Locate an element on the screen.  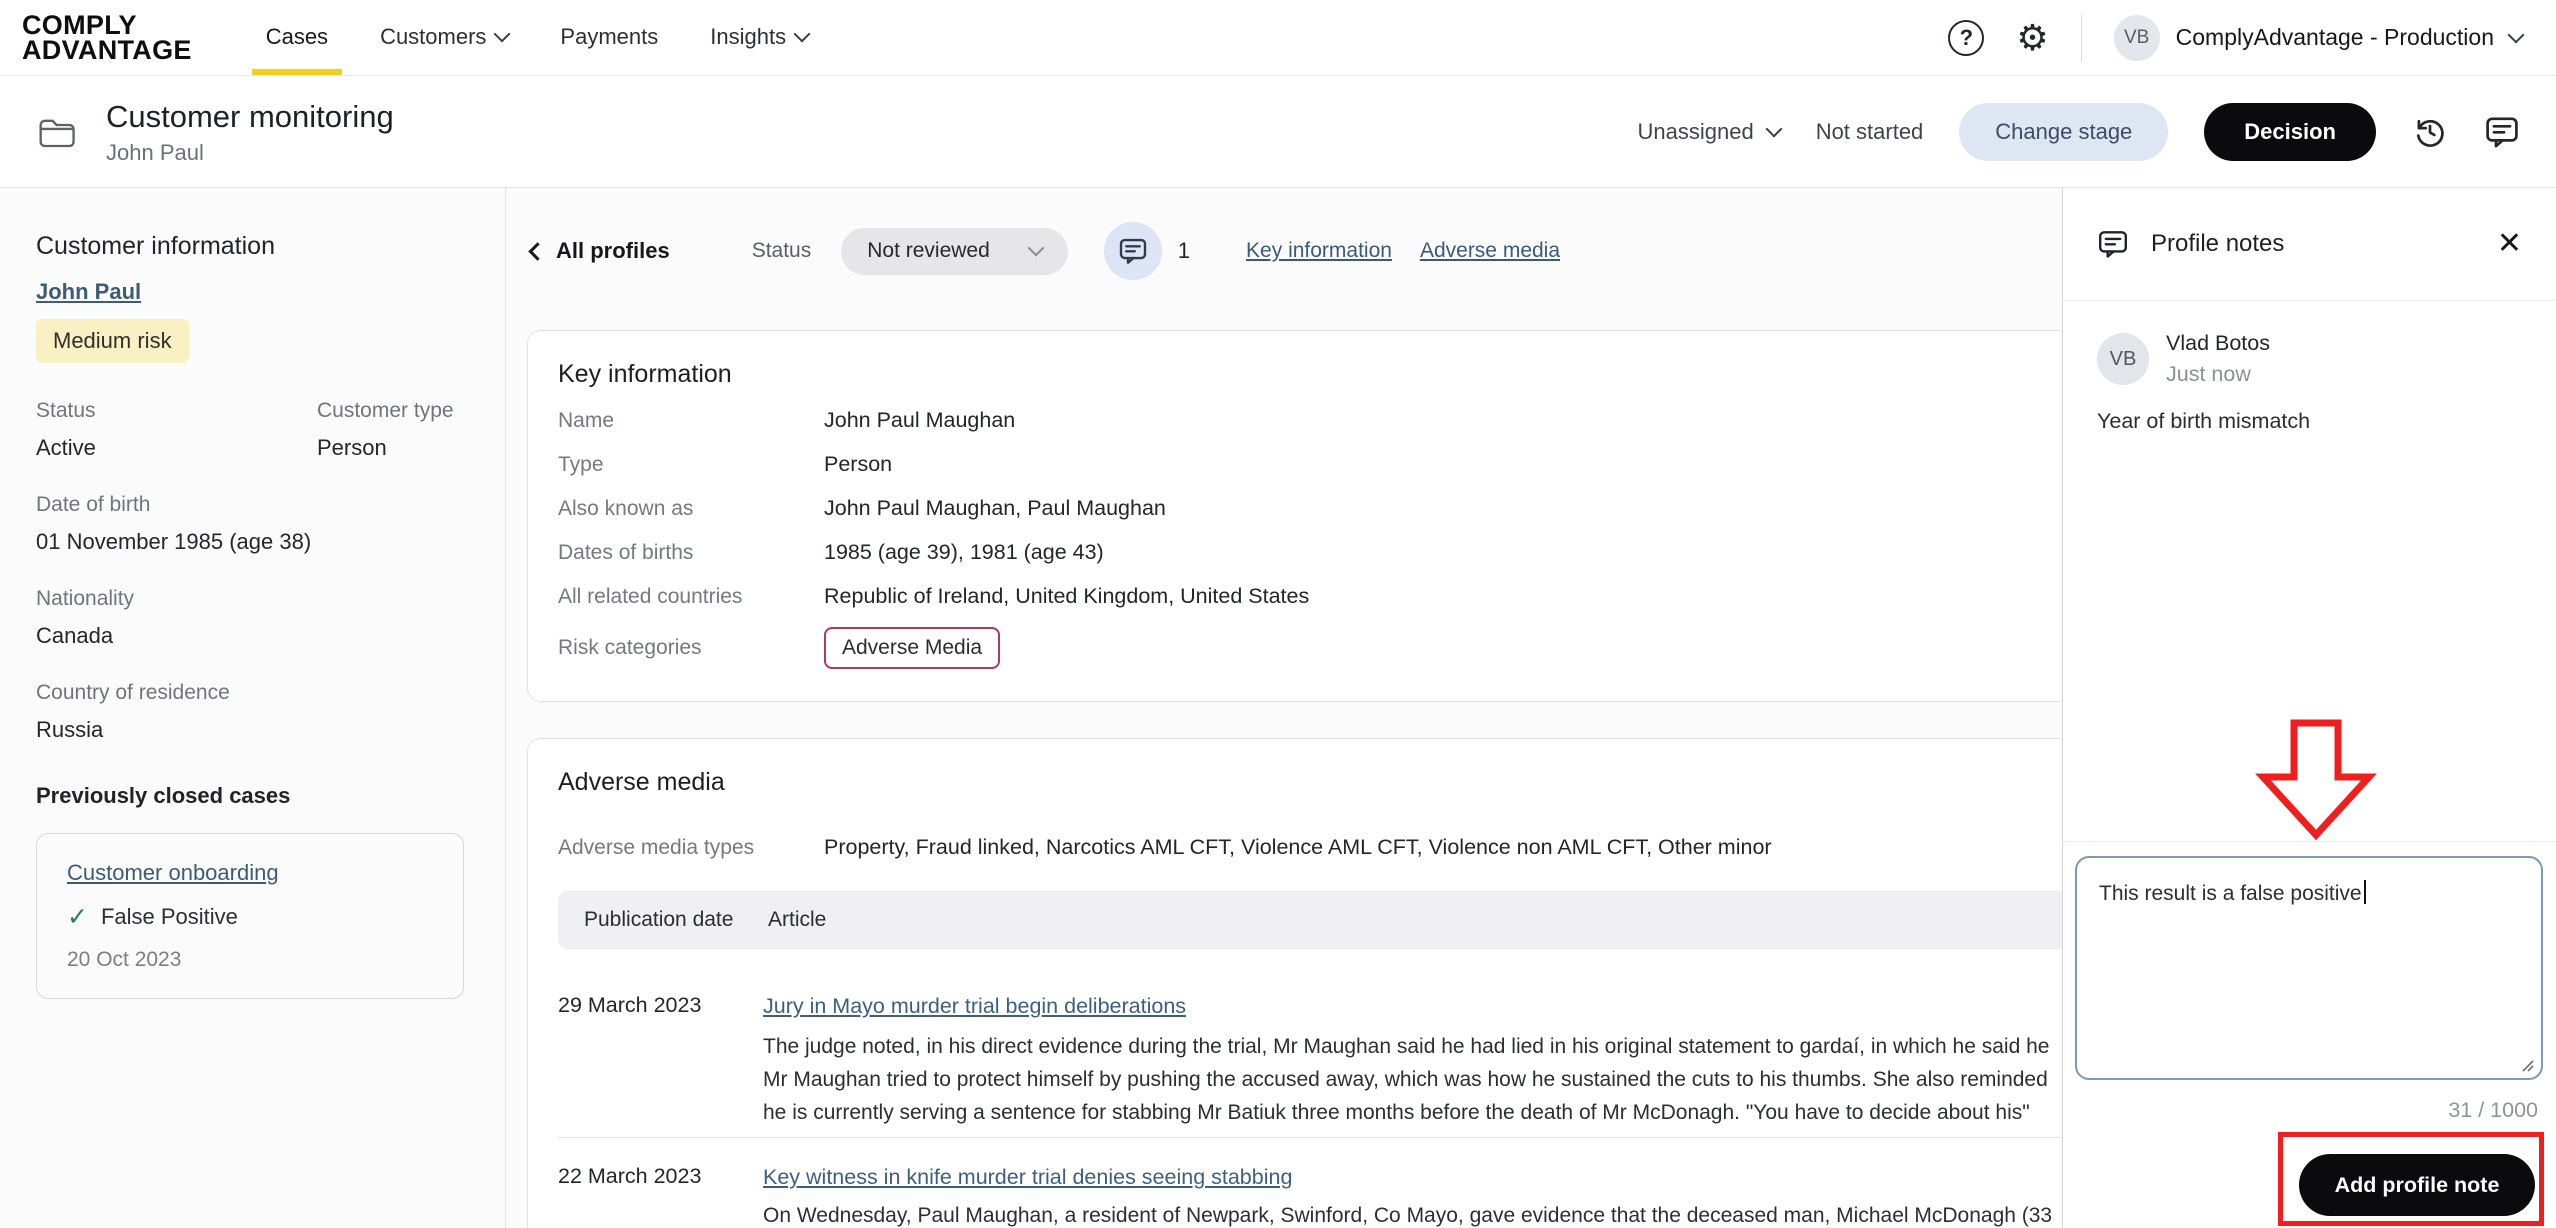
article-date: 29 March 2023 is located at coordinates (630, 1005).